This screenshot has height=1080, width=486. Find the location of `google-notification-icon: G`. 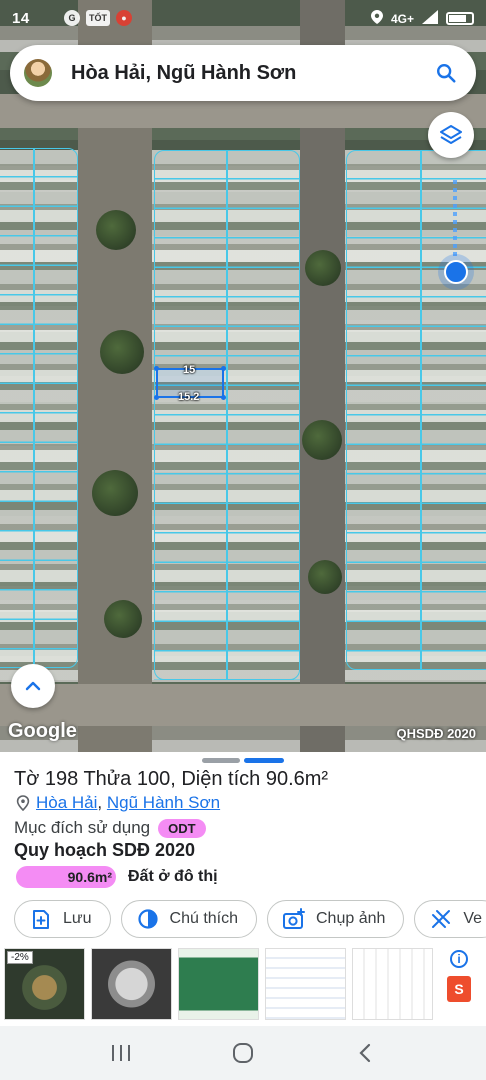

google-notification-icon: G is located at coordinates (72, 18).